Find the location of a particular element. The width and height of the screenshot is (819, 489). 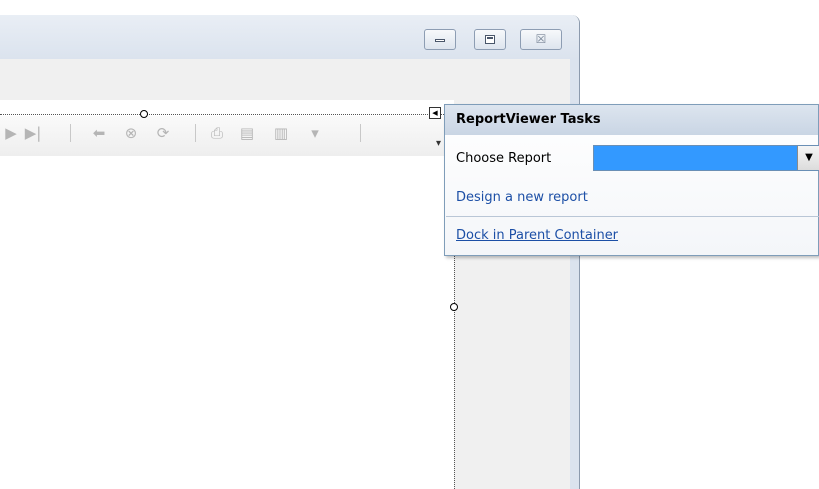

next-page-icon: ▶ is located at coordinates (11, 133).